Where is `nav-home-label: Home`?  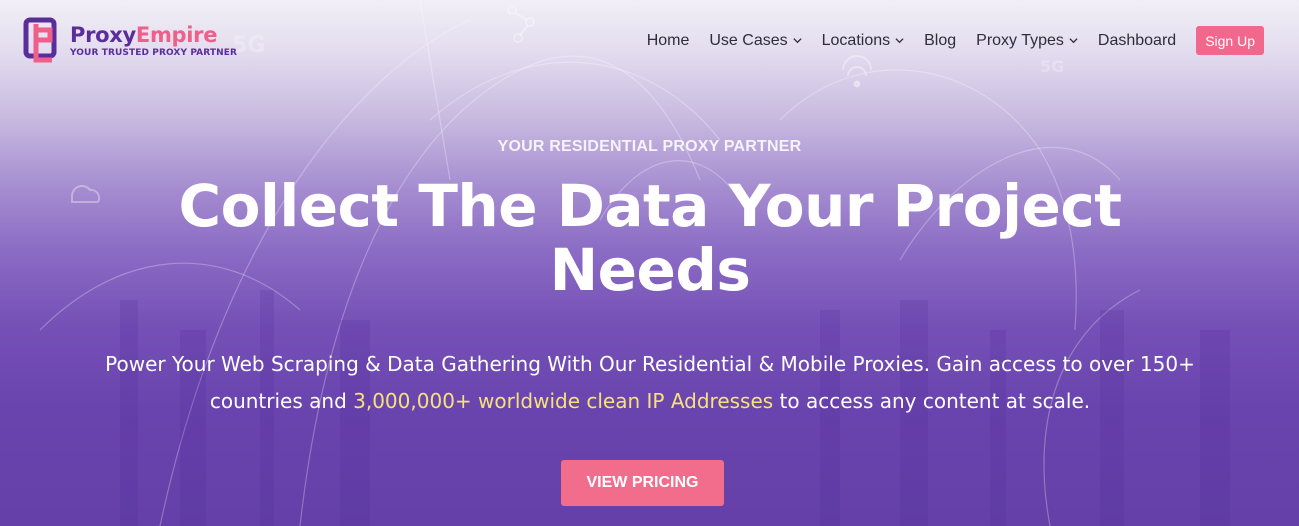
nav-home-label: Home is located at coordinates (668, 40).